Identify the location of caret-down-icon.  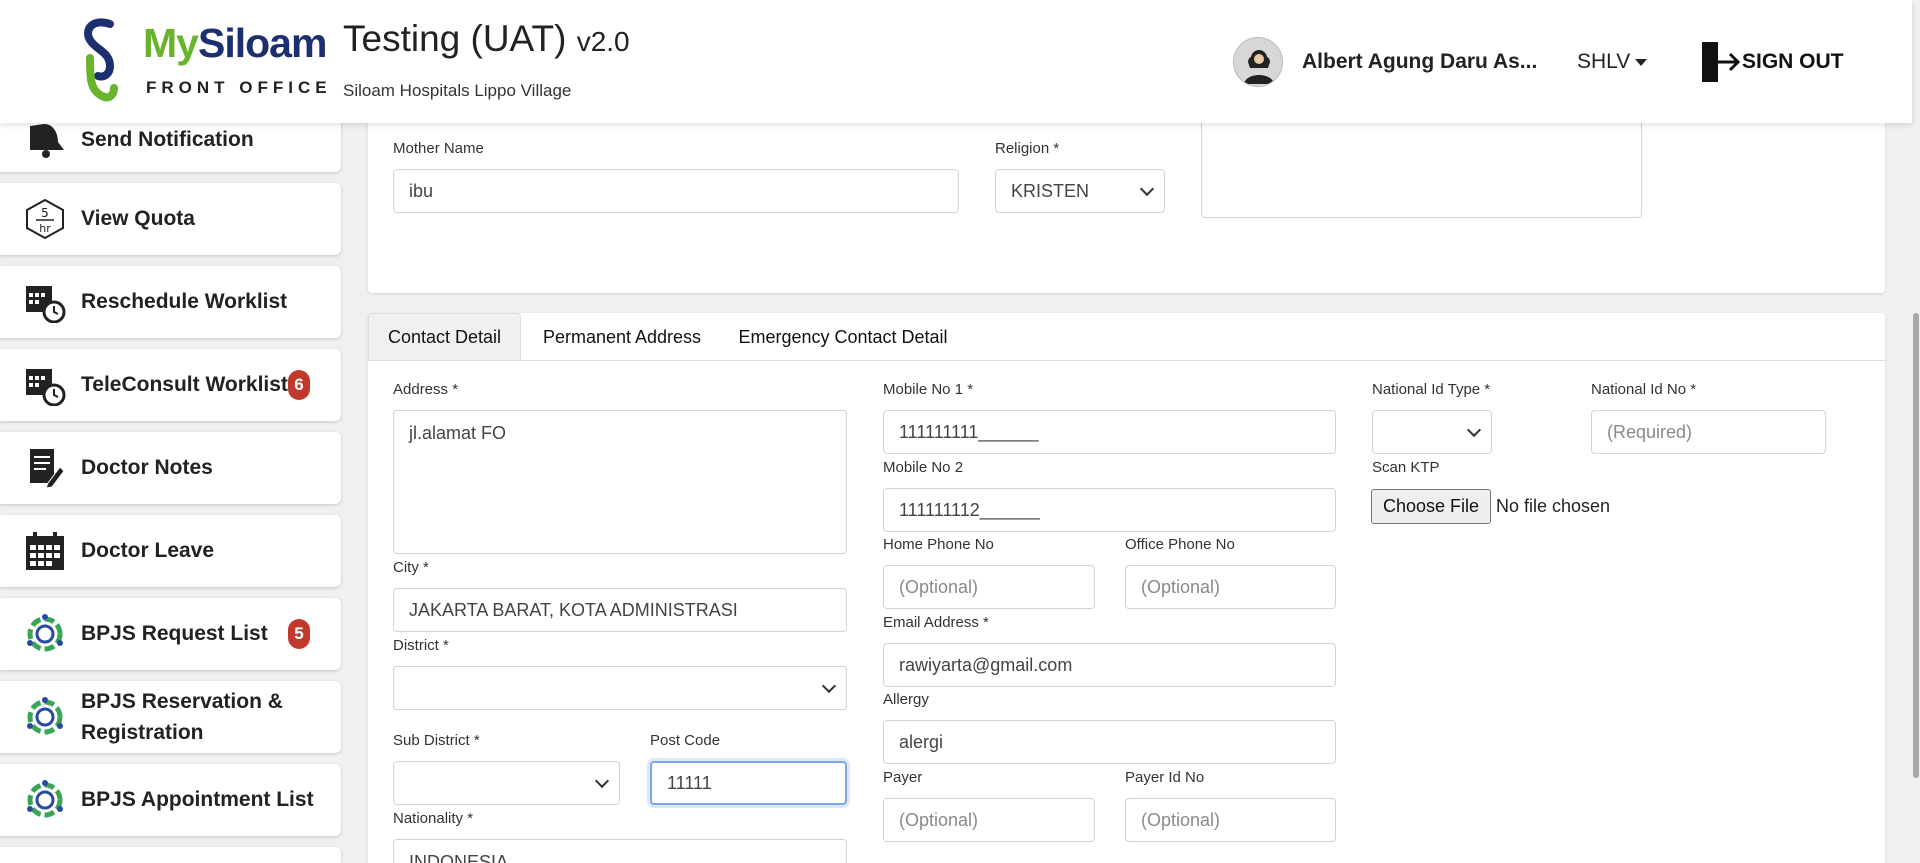
(1641, 62).